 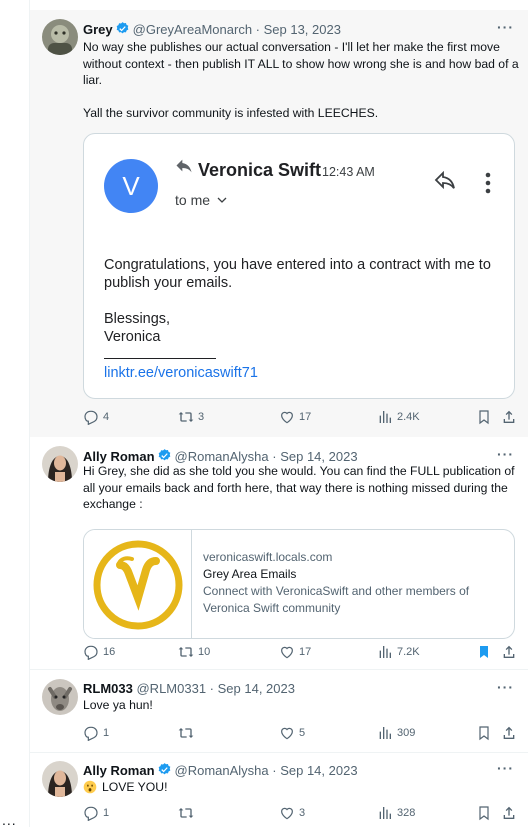 I want to click on bookmark-icon, so click(x=484, y=733).